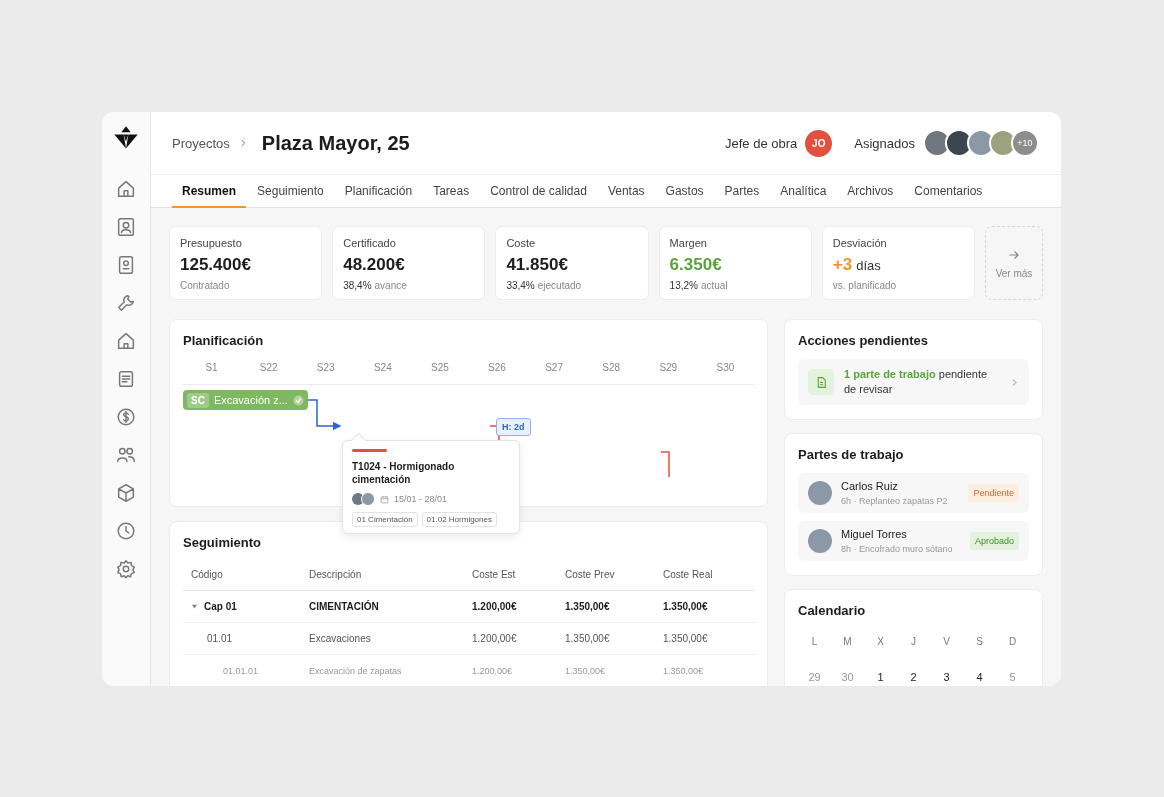  What do you see at coordinates (382, 368) in the screenshot?
I see `week-label: S24` at bounding box center [382, 368].